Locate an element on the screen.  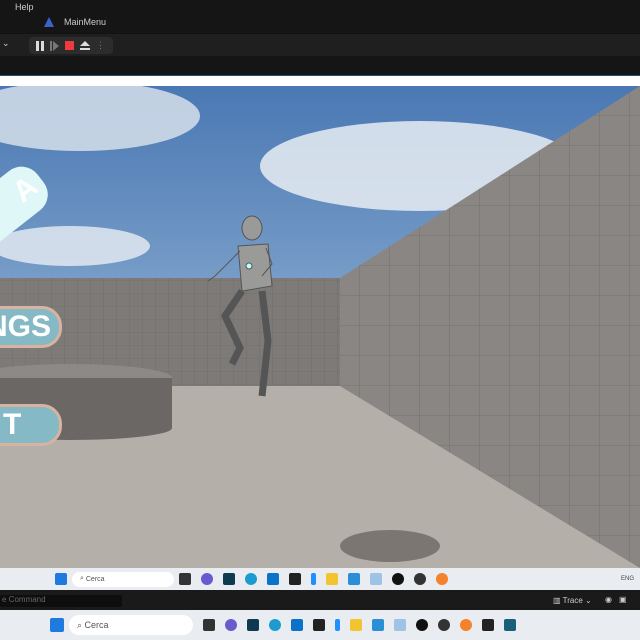
editor-panel is located at coordinates (320, 65).